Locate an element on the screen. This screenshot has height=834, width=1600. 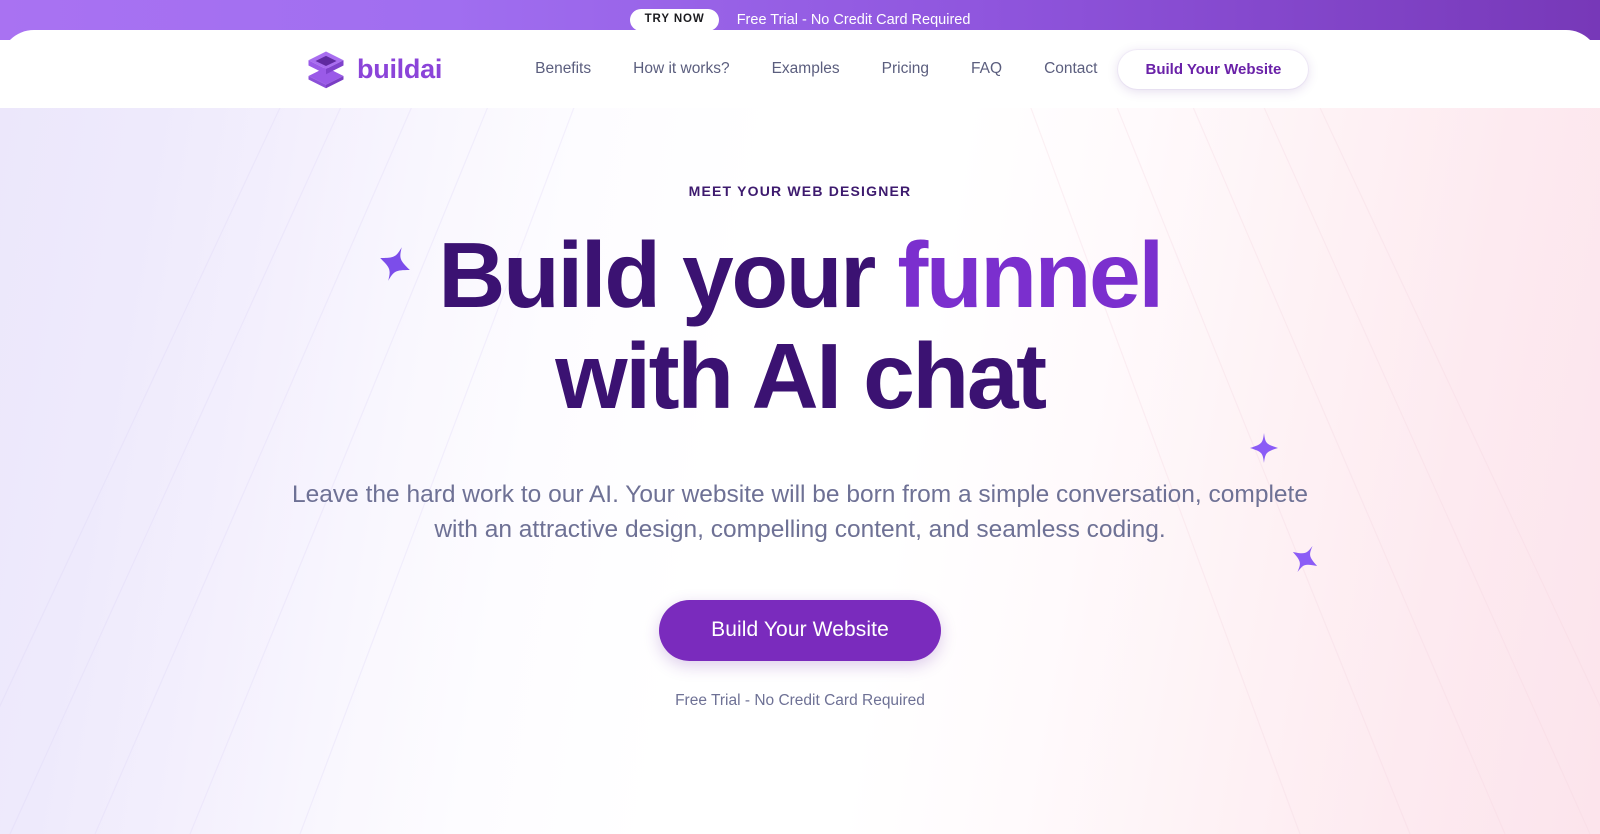
nav-item-pricing: Pricing is located at coordinates (905, 69).